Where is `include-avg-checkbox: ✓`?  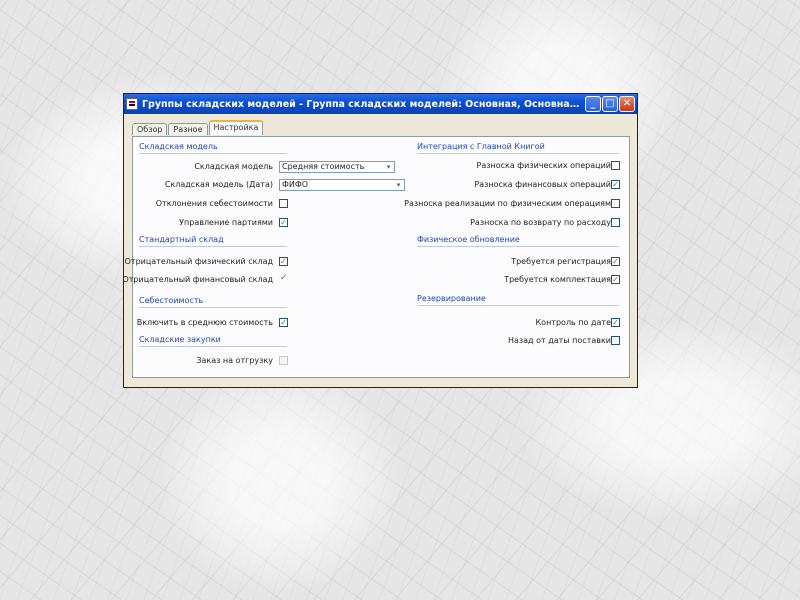 include-avg-checkbox: ✓ is located at coordinates (283, 322).